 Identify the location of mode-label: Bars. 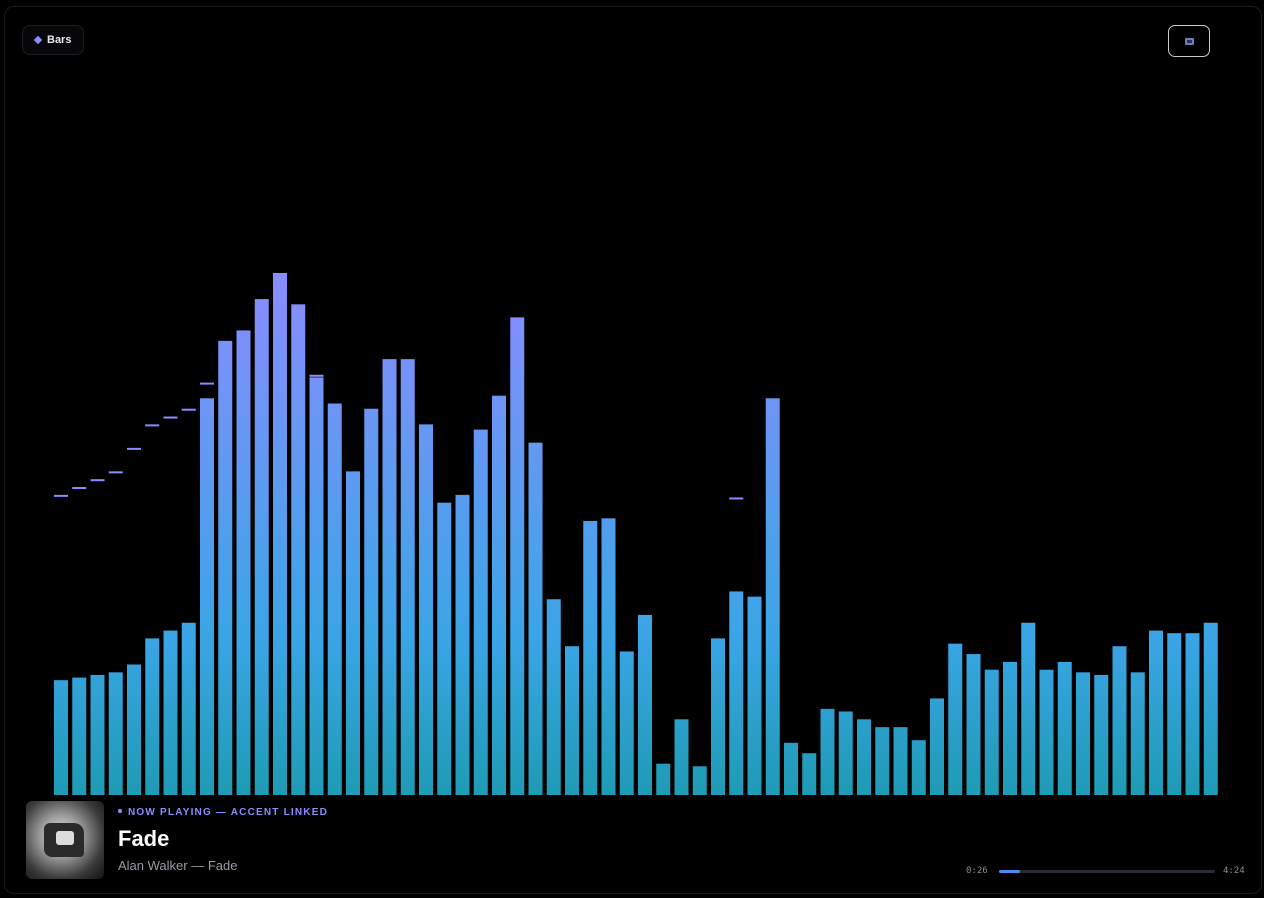
(59, 40).